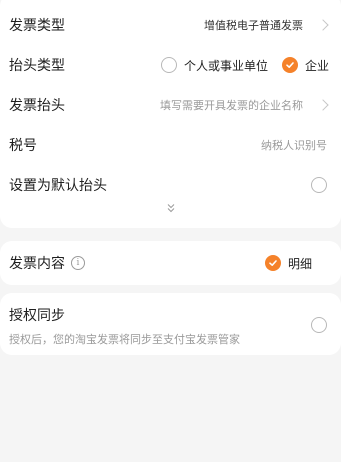 This screenshot has width=341, height=462. I want to click on set-default-radio, so click(319, 185).